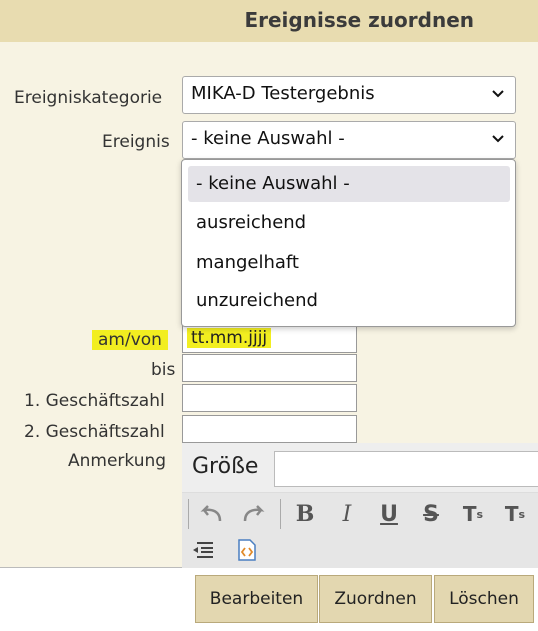 Image resolution: width=538 pixels, height=631 pixels. I want to click on editor-toolbar: B I U S Ts Ts, so click(360, 531).